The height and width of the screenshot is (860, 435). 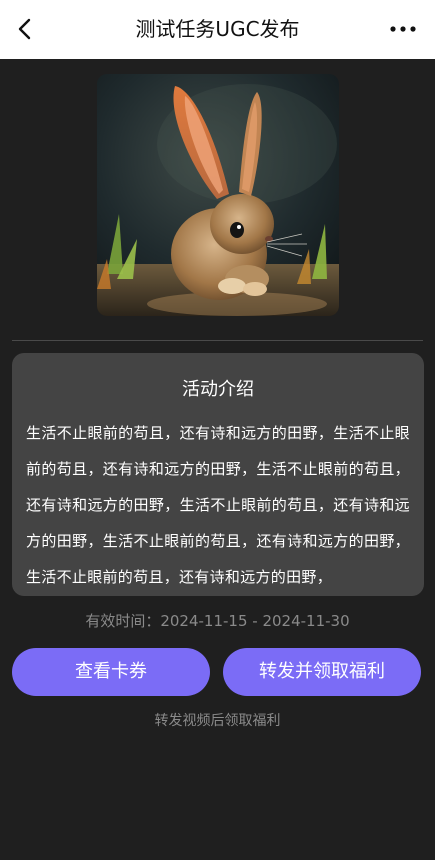 I want to click on share-claim-button: 转发并领取福利, so click(x=322, y=672).